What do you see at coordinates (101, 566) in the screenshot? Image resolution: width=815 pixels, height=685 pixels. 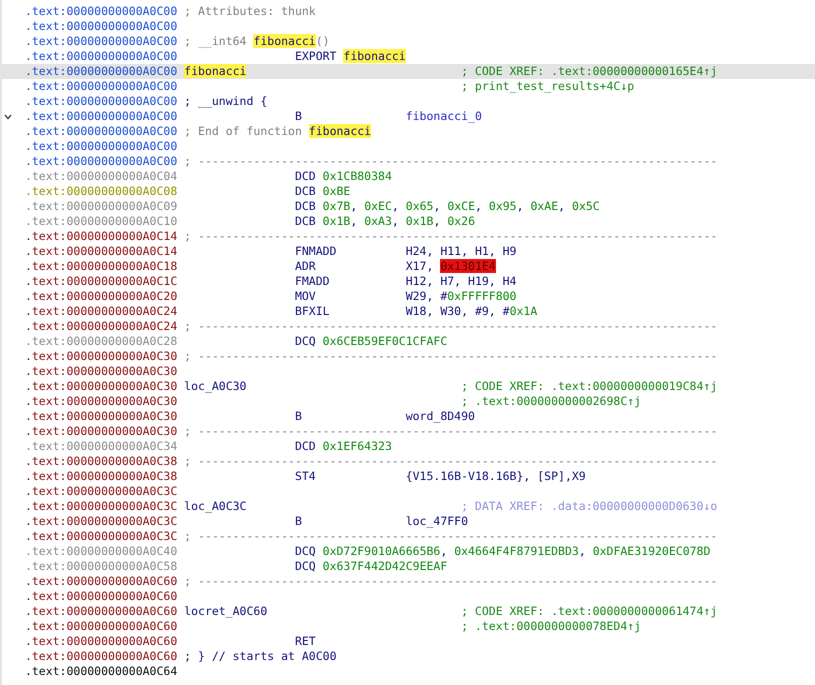 I see `address-text: .text:00000000000A0C58` at bounding box center [101, 566].